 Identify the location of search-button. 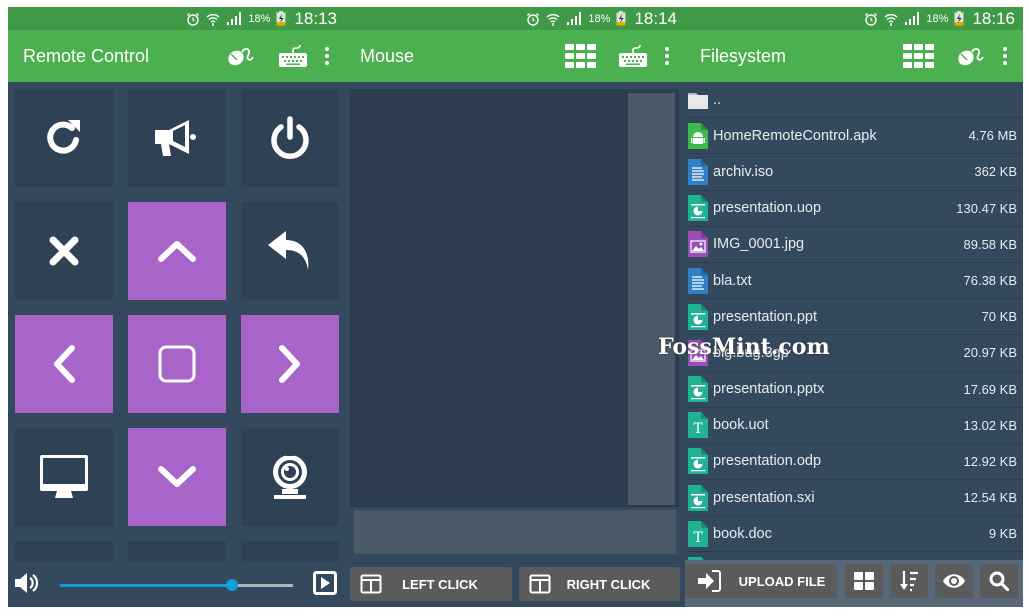
(999, 581).